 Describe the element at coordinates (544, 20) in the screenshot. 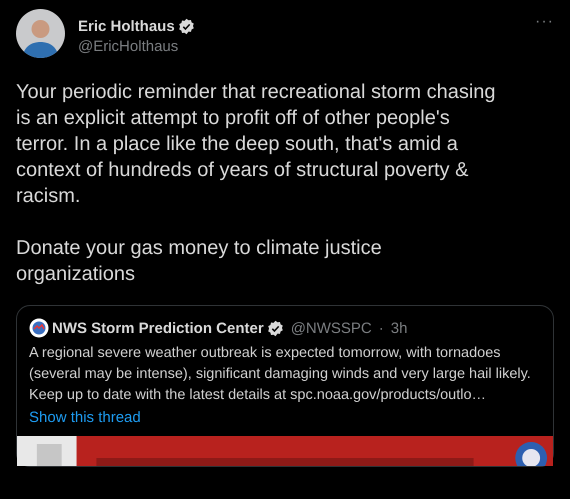

I see `more-options-button: ···` at that location.